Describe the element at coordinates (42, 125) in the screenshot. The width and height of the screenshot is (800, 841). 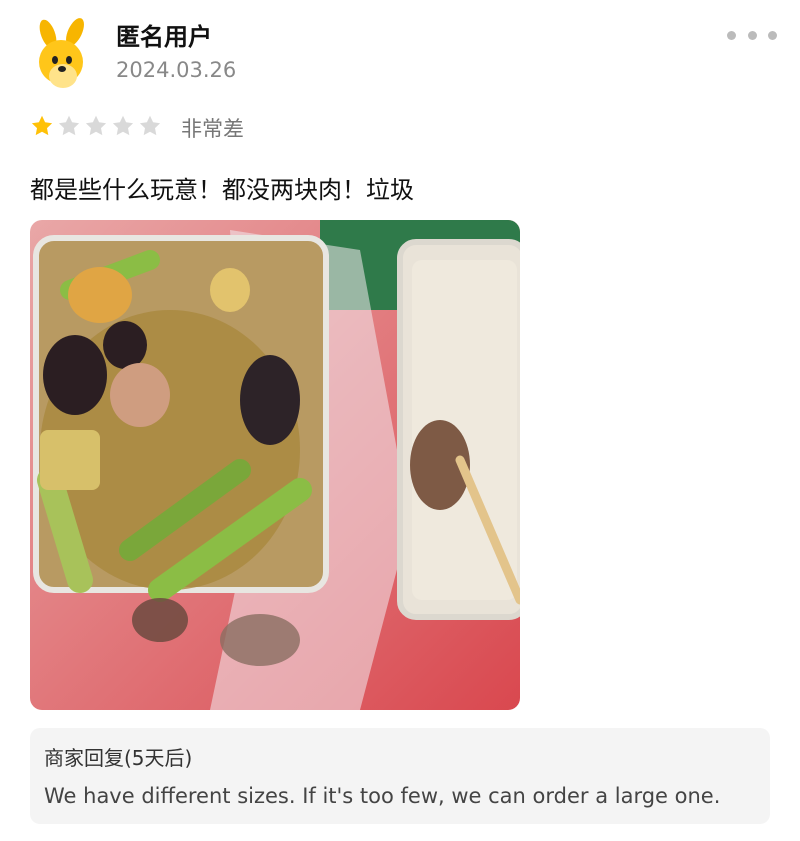
I see `star-filled-icon` at that location.